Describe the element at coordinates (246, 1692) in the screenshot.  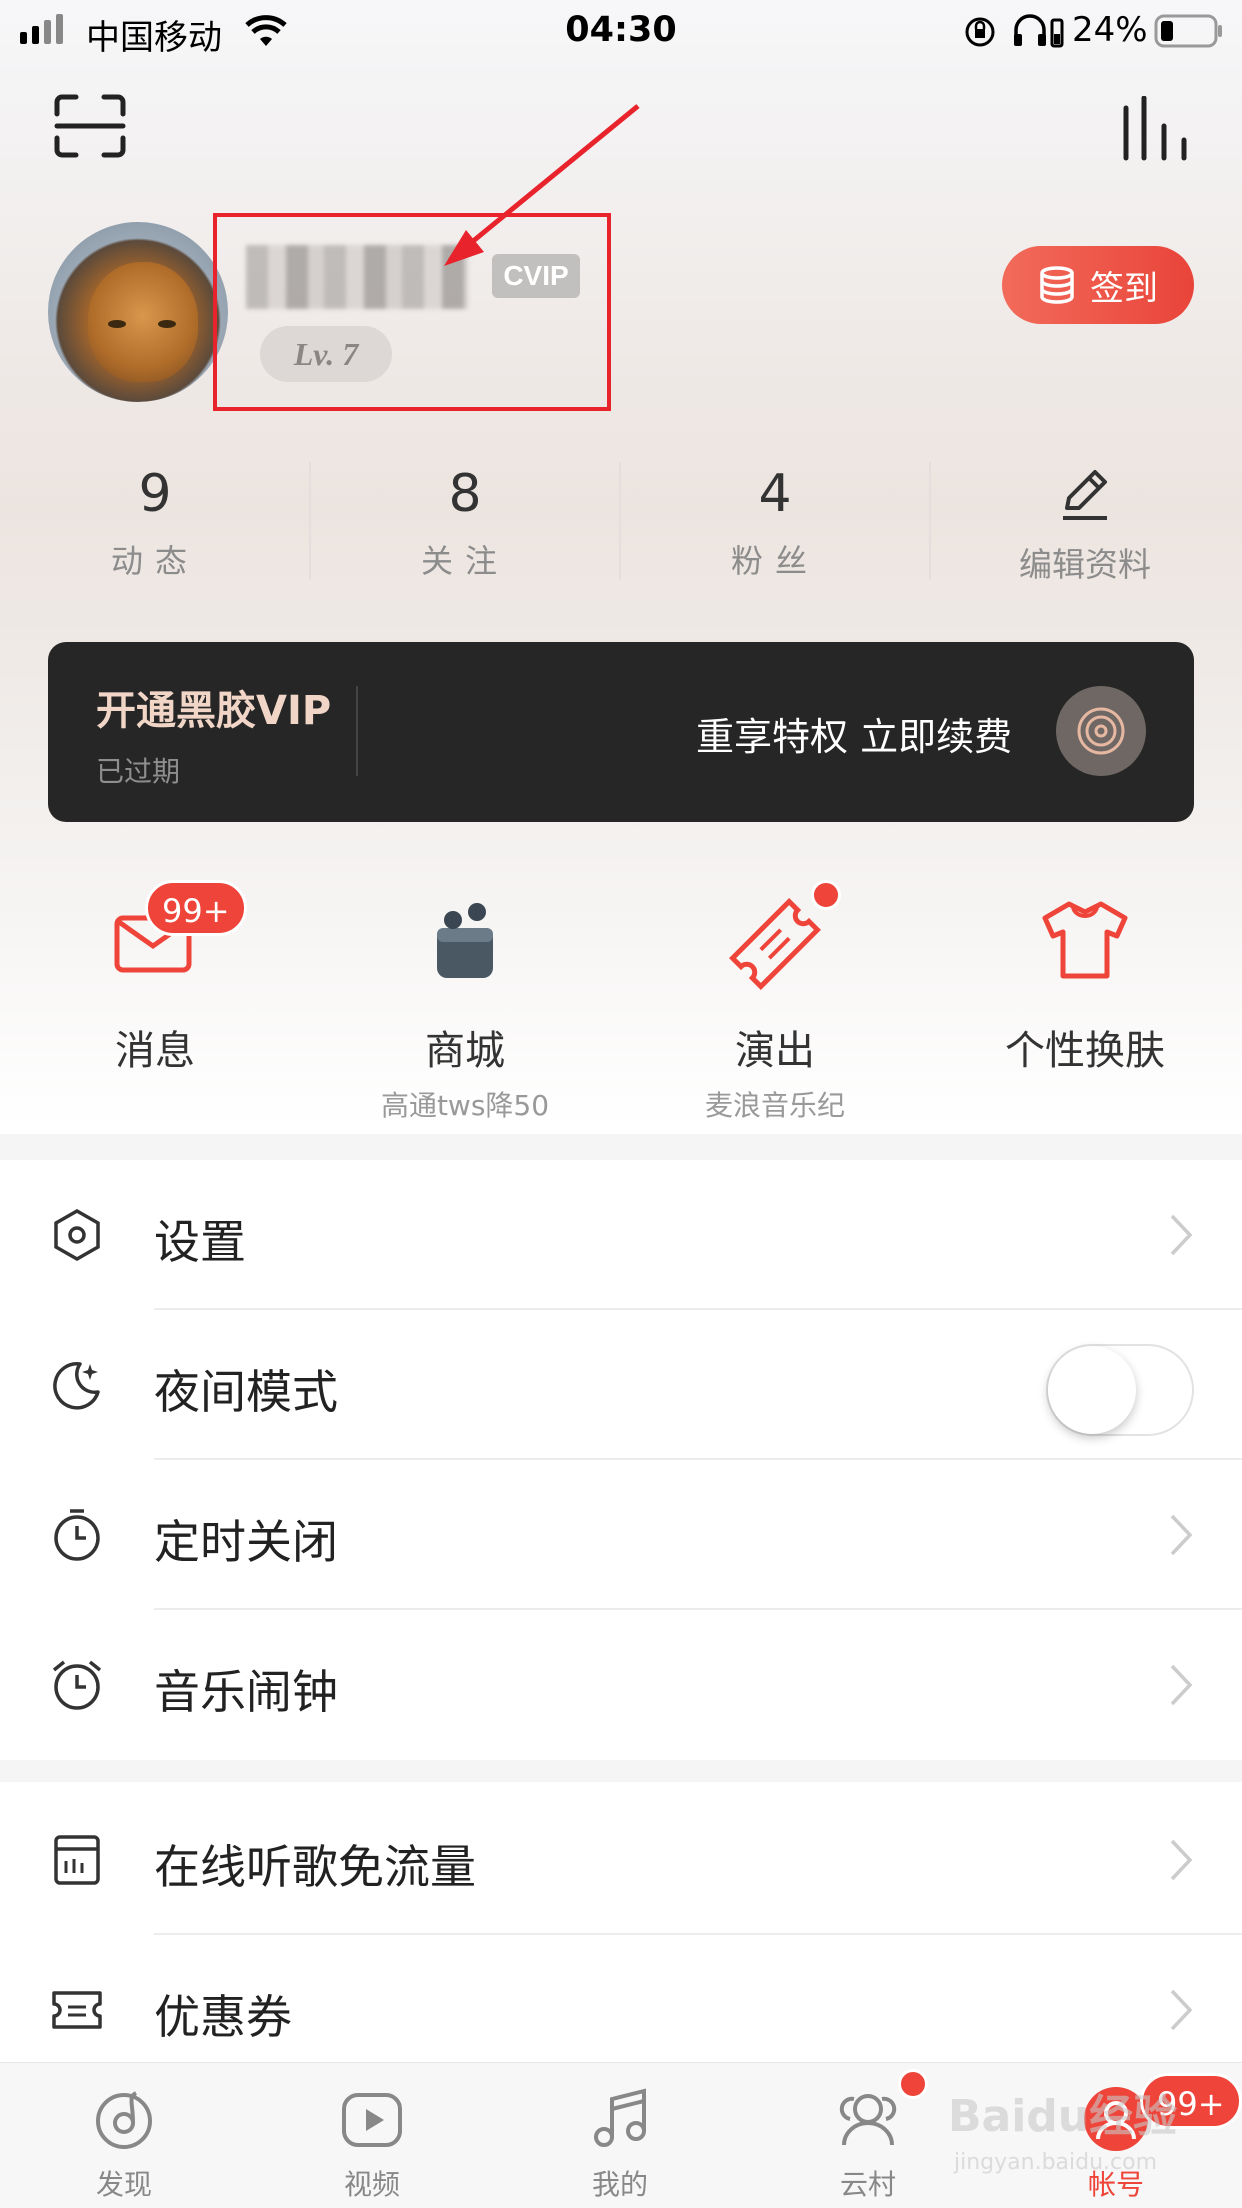
I see `menu-label: 音乐闹钟` at that location.